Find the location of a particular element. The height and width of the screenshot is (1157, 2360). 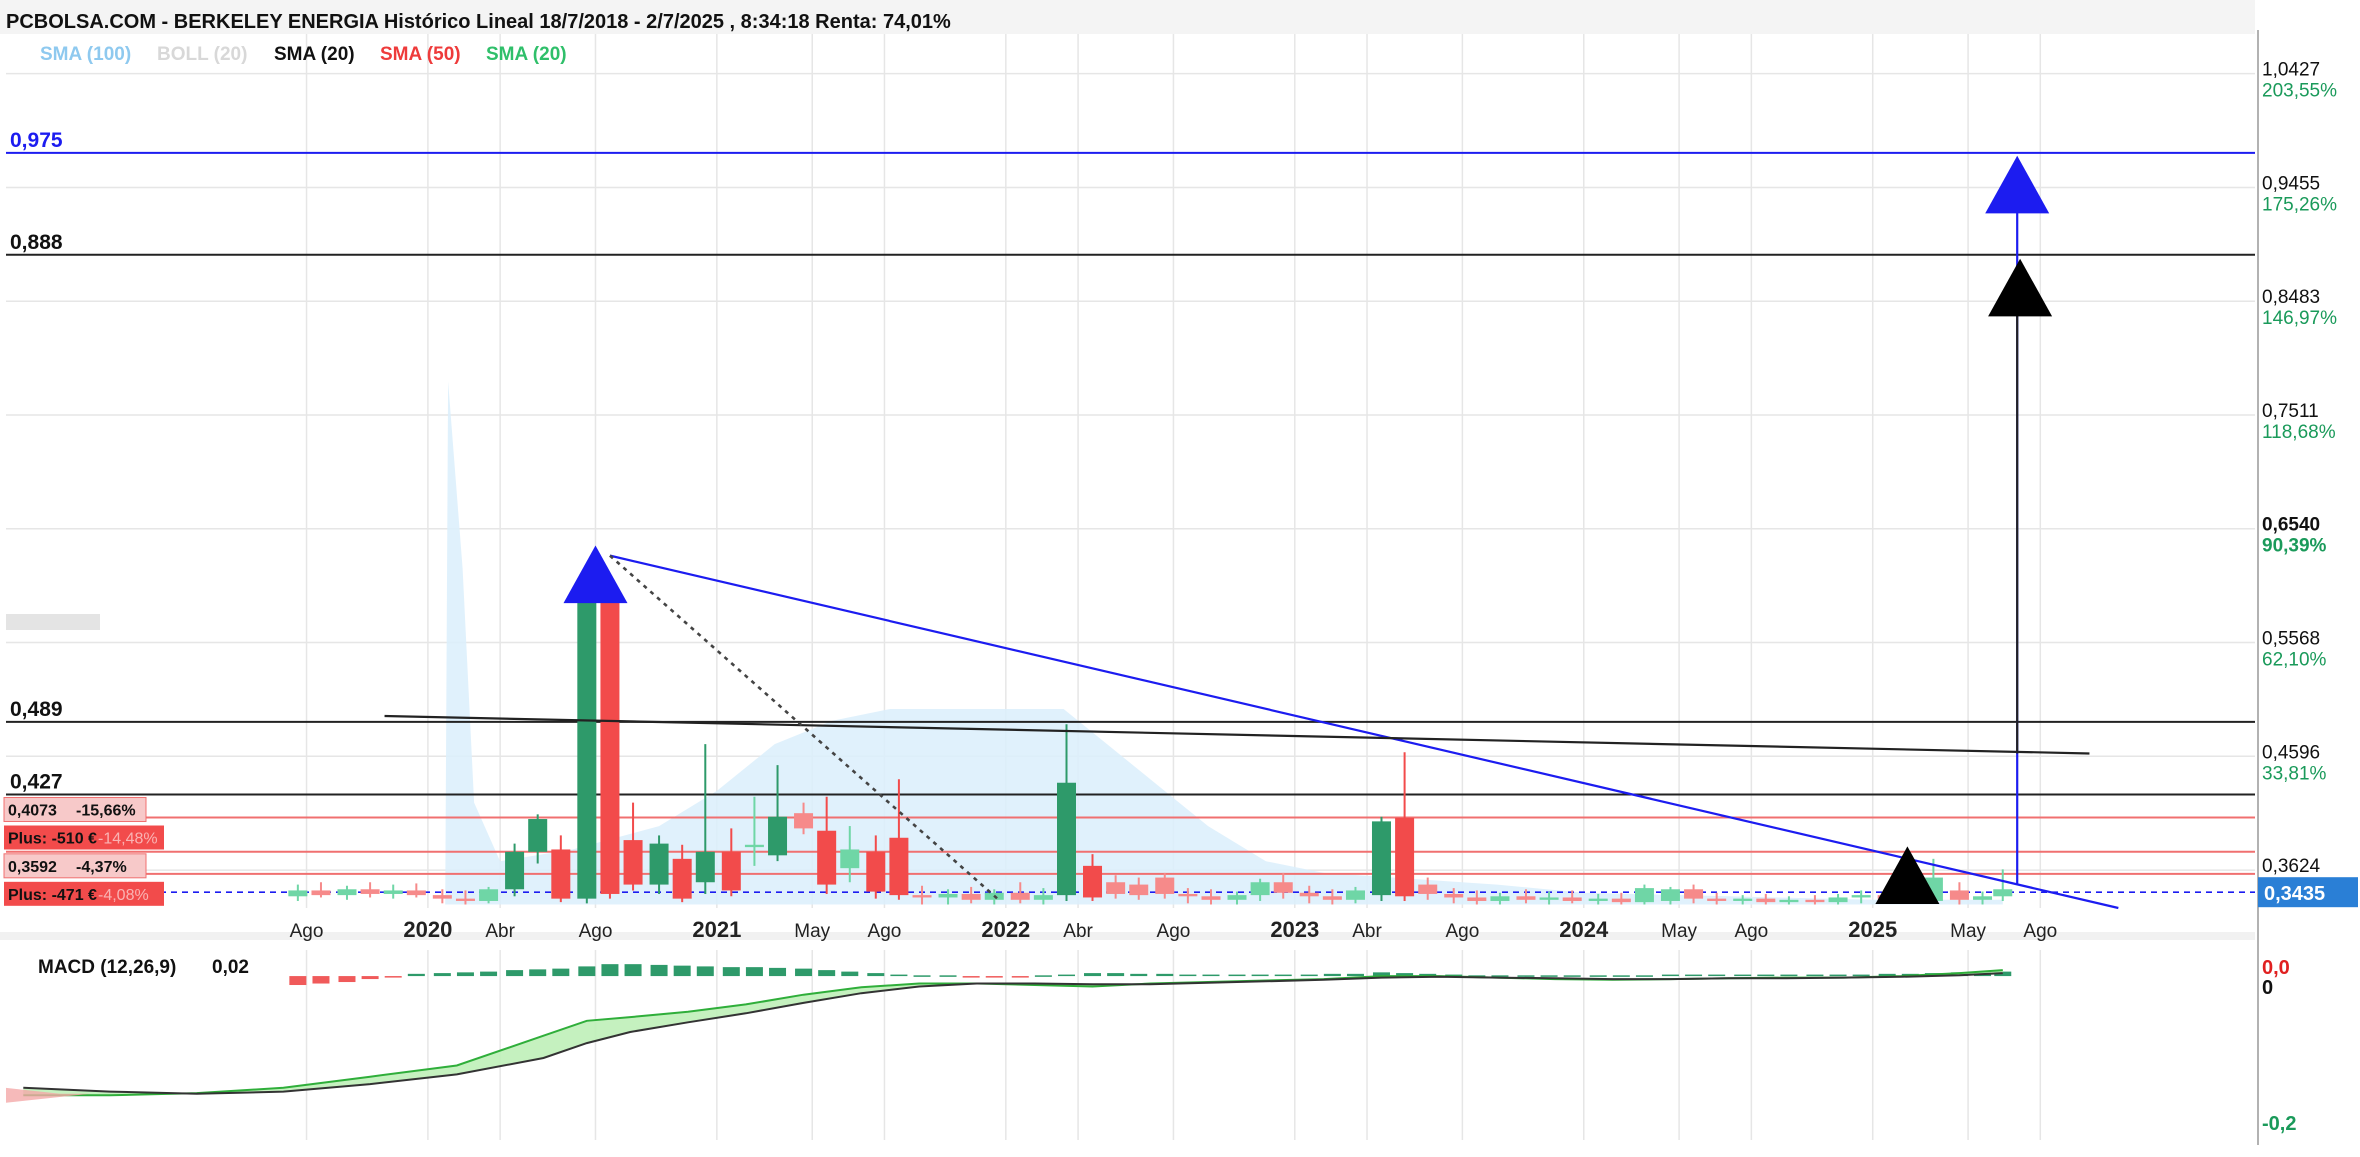

position-pnl: Plus: -471 € is located at coordinates (52, 895).